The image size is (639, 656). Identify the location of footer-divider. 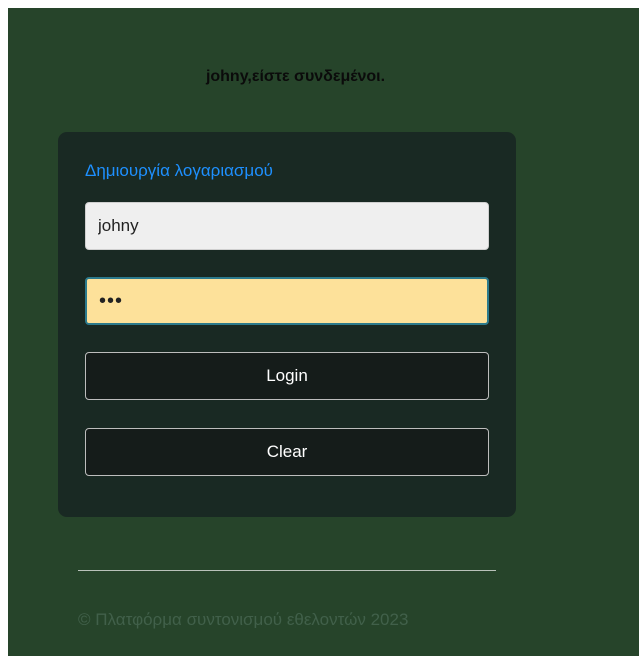
(287, 570).